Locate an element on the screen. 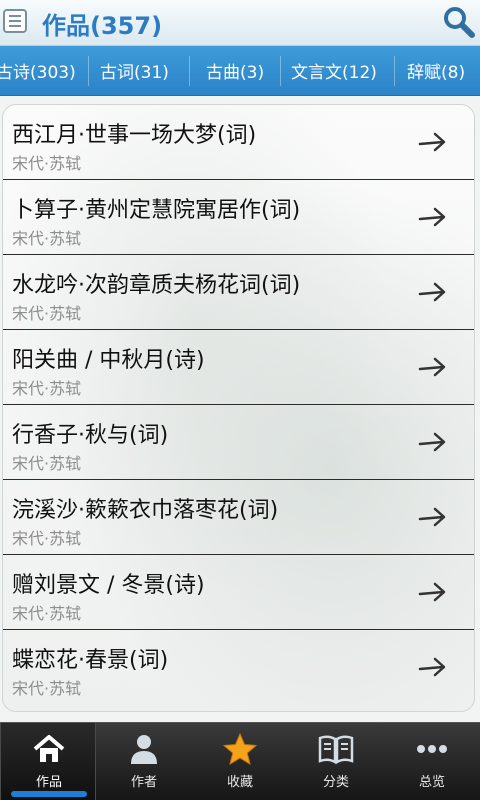 The image size is (480, 800). star-icon is located at coordinates (240, 749).